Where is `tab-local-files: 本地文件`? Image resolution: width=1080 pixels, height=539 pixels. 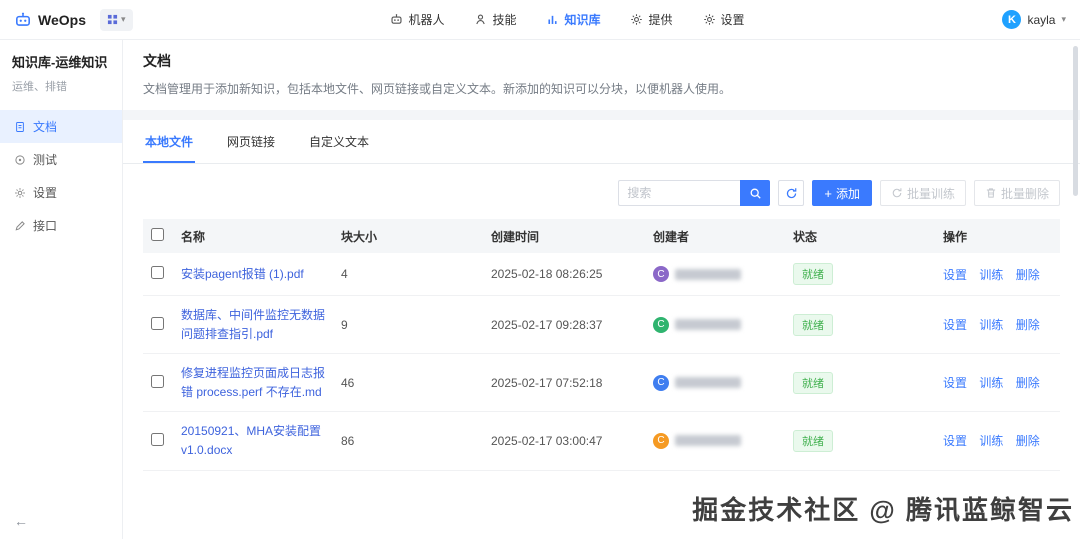 tab-local-files: 本地文件 is located at coordinates (169, 141).